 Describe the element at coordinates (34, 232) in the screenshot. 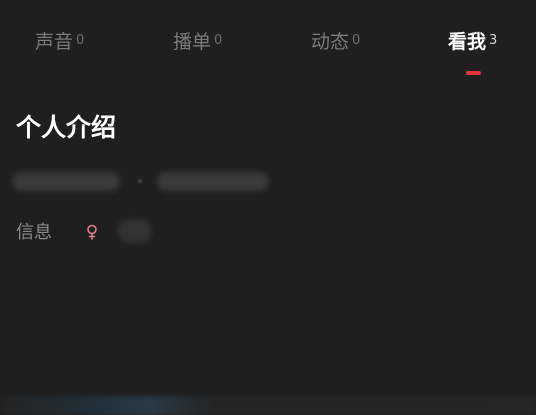

I see `info-label: 信息` at that location.